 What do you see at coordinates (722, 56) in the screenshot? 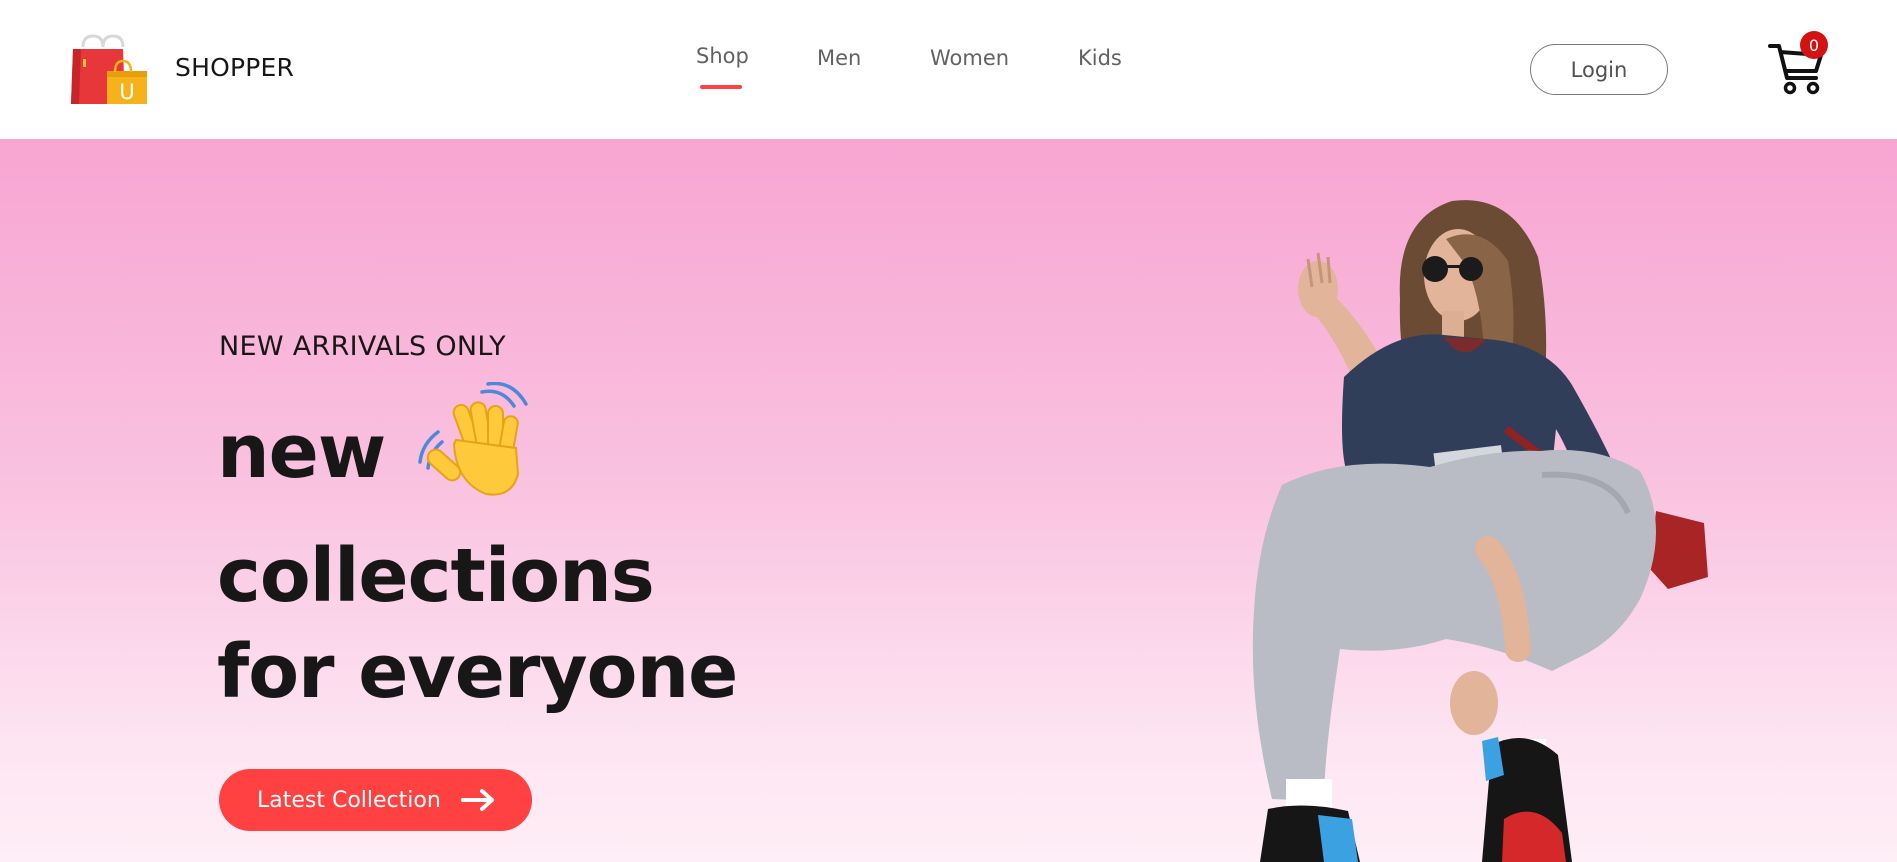
I see `nav-item-label: Shop` at bounding box center [722, 56].